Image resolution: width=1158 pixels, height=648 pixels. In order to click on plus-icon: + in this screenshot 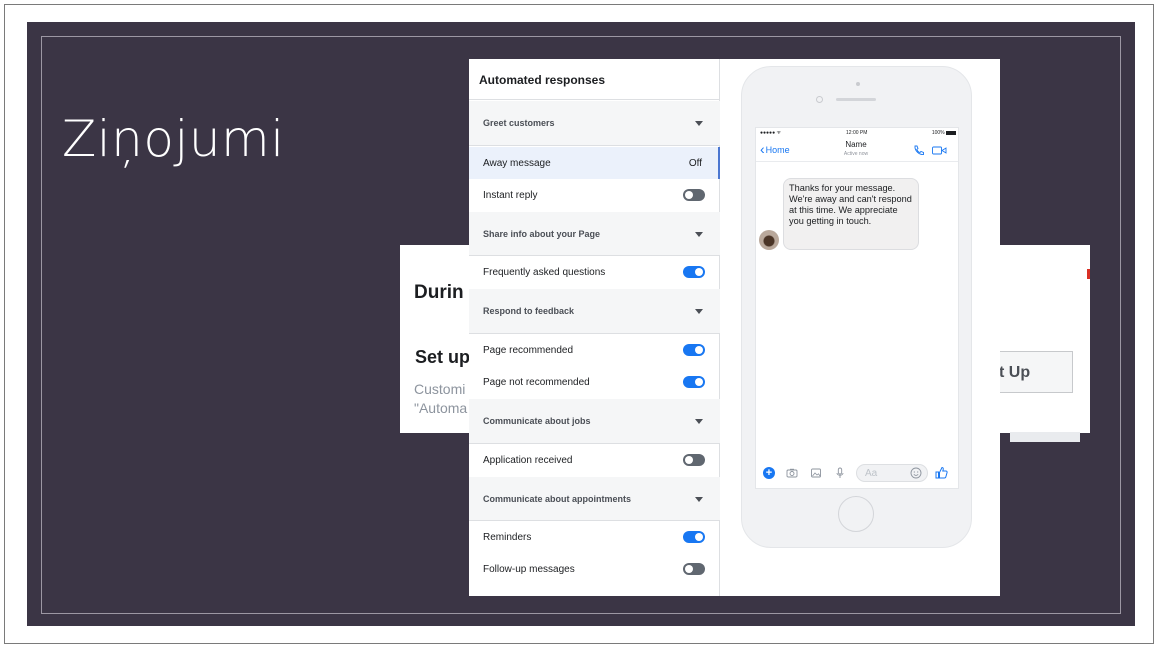, I will do `click(769, 473)`.